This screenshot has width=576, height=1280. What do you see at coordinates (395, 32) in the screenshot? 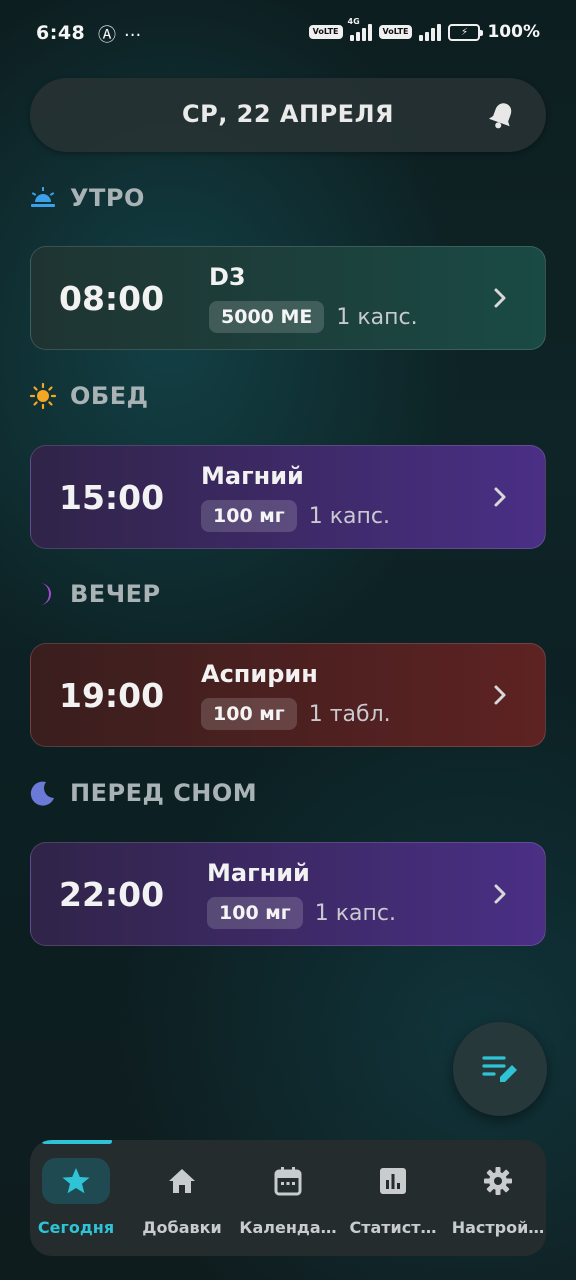
I see `volte-icon-2: VoLTE` at bounding box center [395, 32].